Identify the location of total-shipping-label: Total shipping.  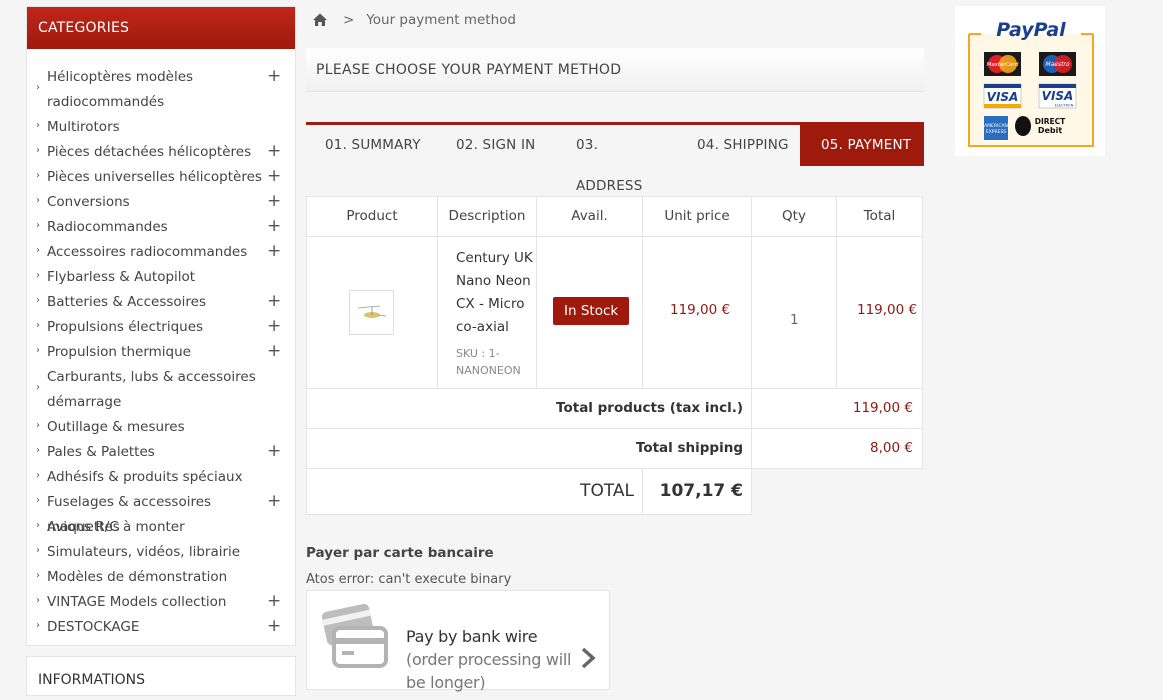
(689, 448).